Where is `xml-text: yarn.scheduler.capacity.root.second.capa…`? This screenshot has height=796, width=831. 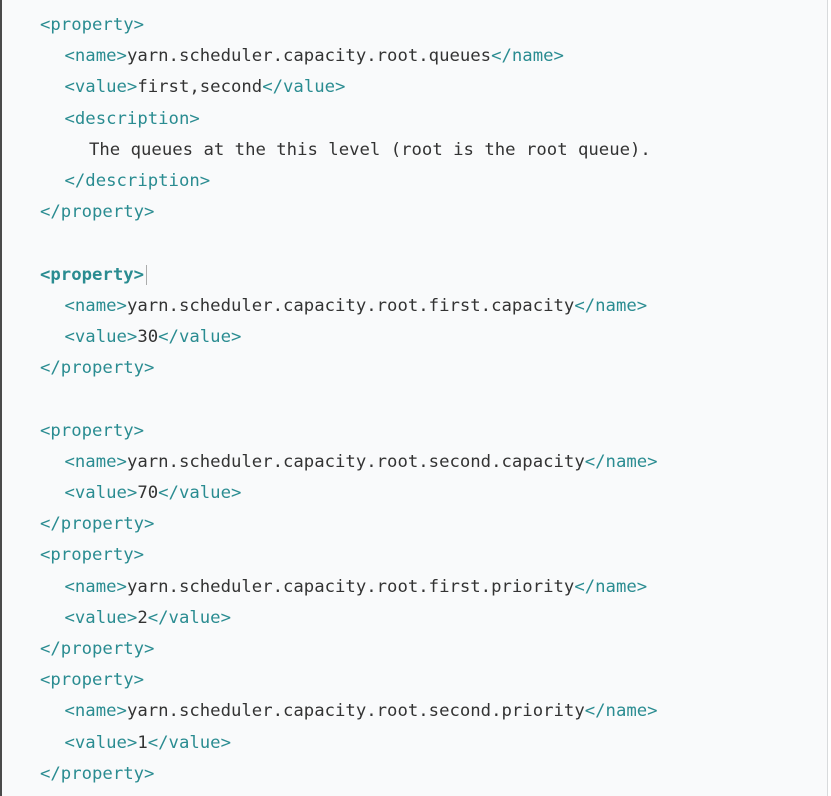 xml-text: yarn.scheduler.capacity.root.second.capa… is located at coordinates (355, 461).